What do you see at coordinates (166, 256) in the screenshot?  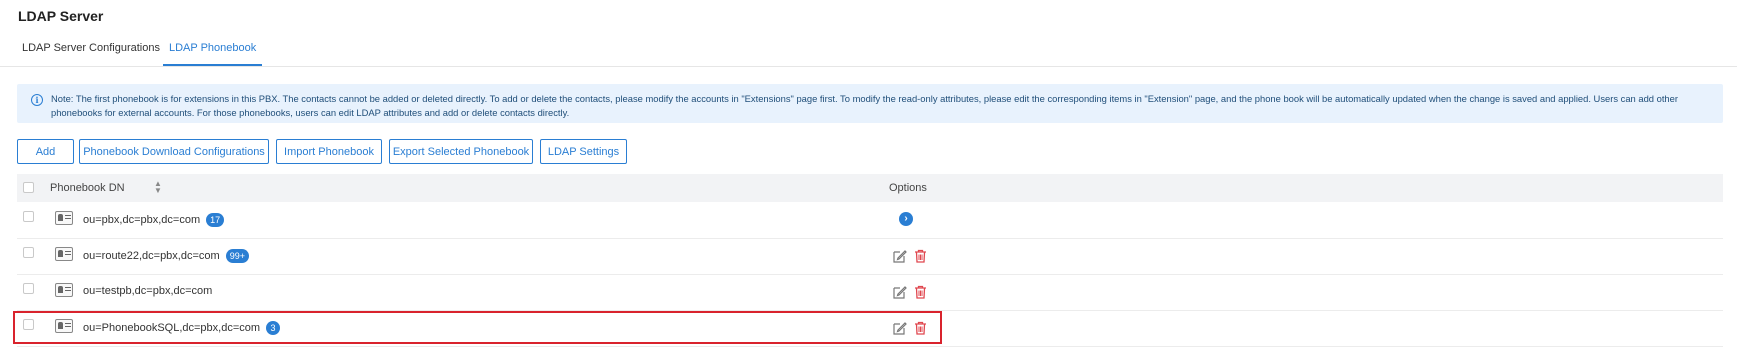 I see `phonebook-dn: ou=route22,dc=pbx,dc=com 99+` at bounding box center [166, 256].